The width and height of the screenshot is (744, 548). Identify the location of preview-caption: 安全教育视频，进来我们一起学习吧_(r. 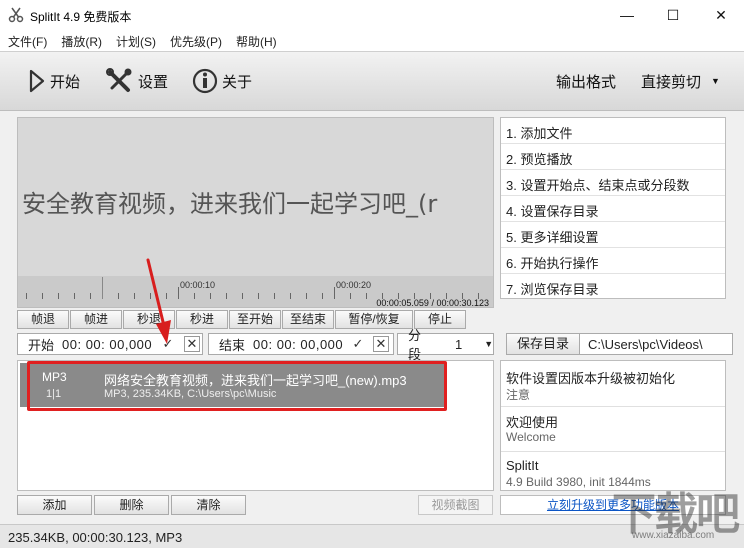
(230, 204).